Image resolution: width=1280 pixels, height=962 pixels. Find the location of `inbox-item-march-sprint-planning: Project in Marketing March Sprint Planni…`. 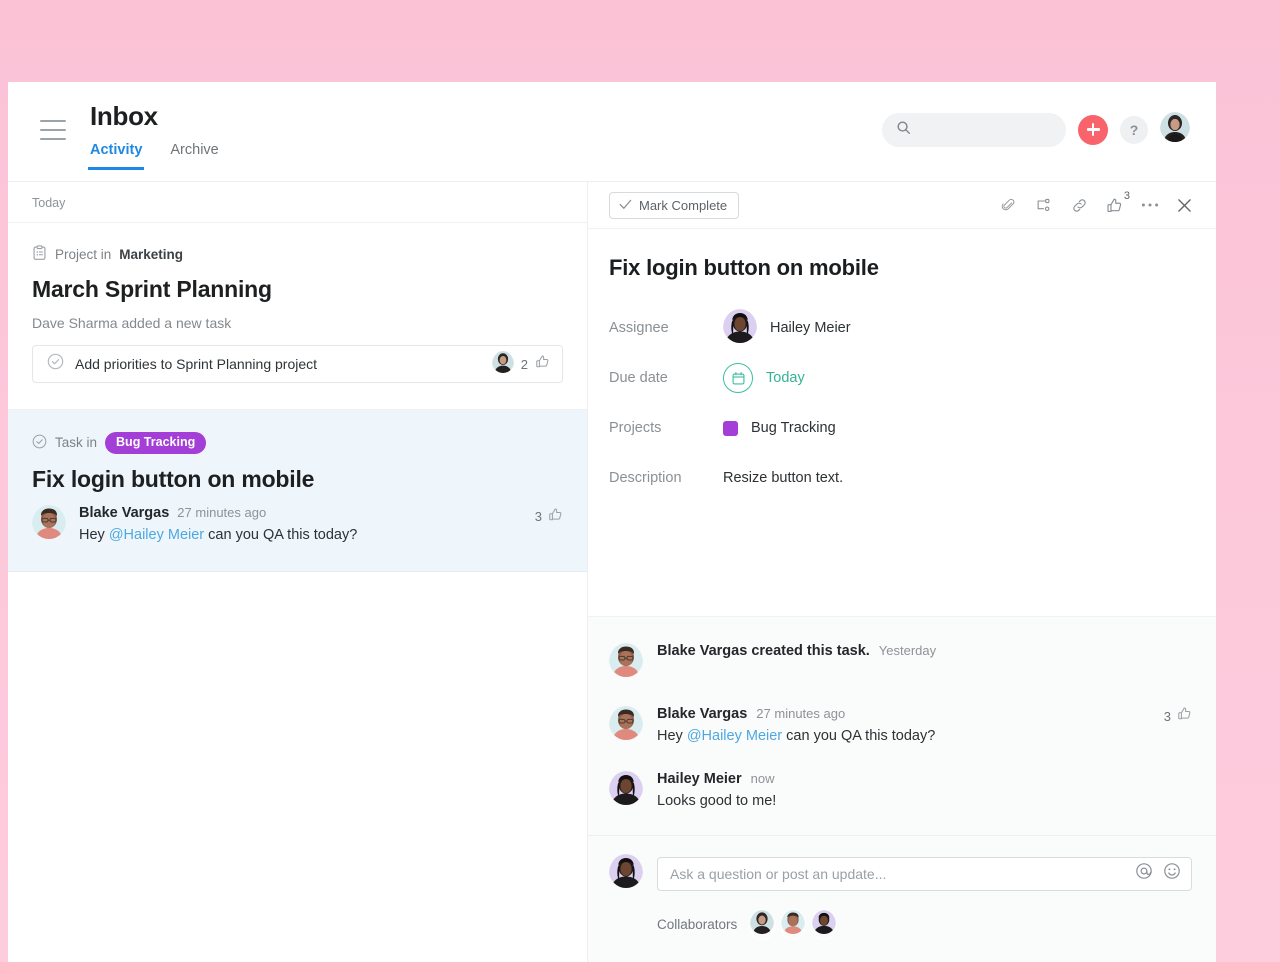

inbox-item-march-sprint-planning: Project in Marketing March Sprint Planni… is located at coordinates (297, 316).